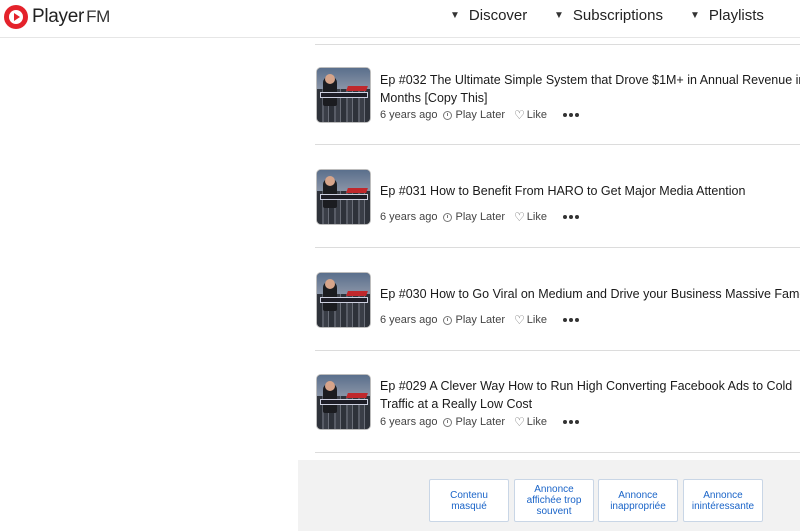 This screenshot has width=800, height=531. What do you see at coordinates (434, 98) in the screenshot?
I see `episode-title-line: Months [Copy This]` at bounding box center [434, 98].